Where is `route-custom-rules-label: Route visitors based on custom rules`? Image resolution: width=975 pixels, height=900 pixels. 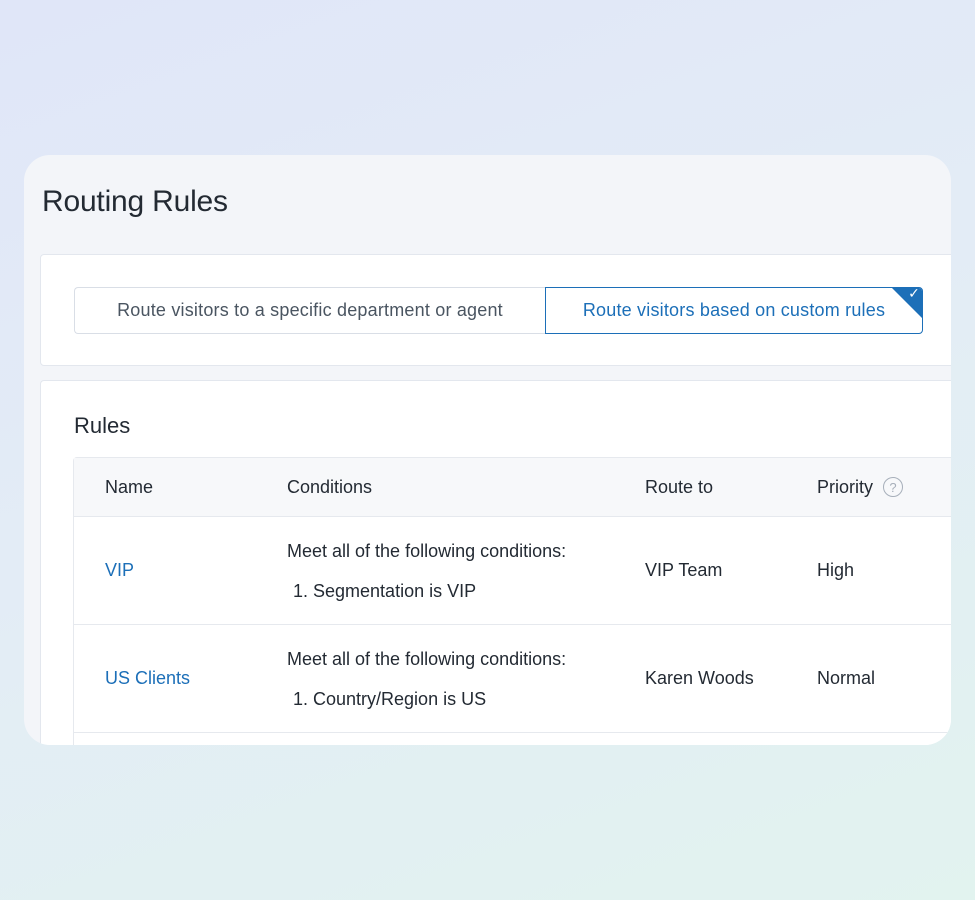
route-custom-rules-label: Route visitors based on custom rules is located at coordinates (734, 310).